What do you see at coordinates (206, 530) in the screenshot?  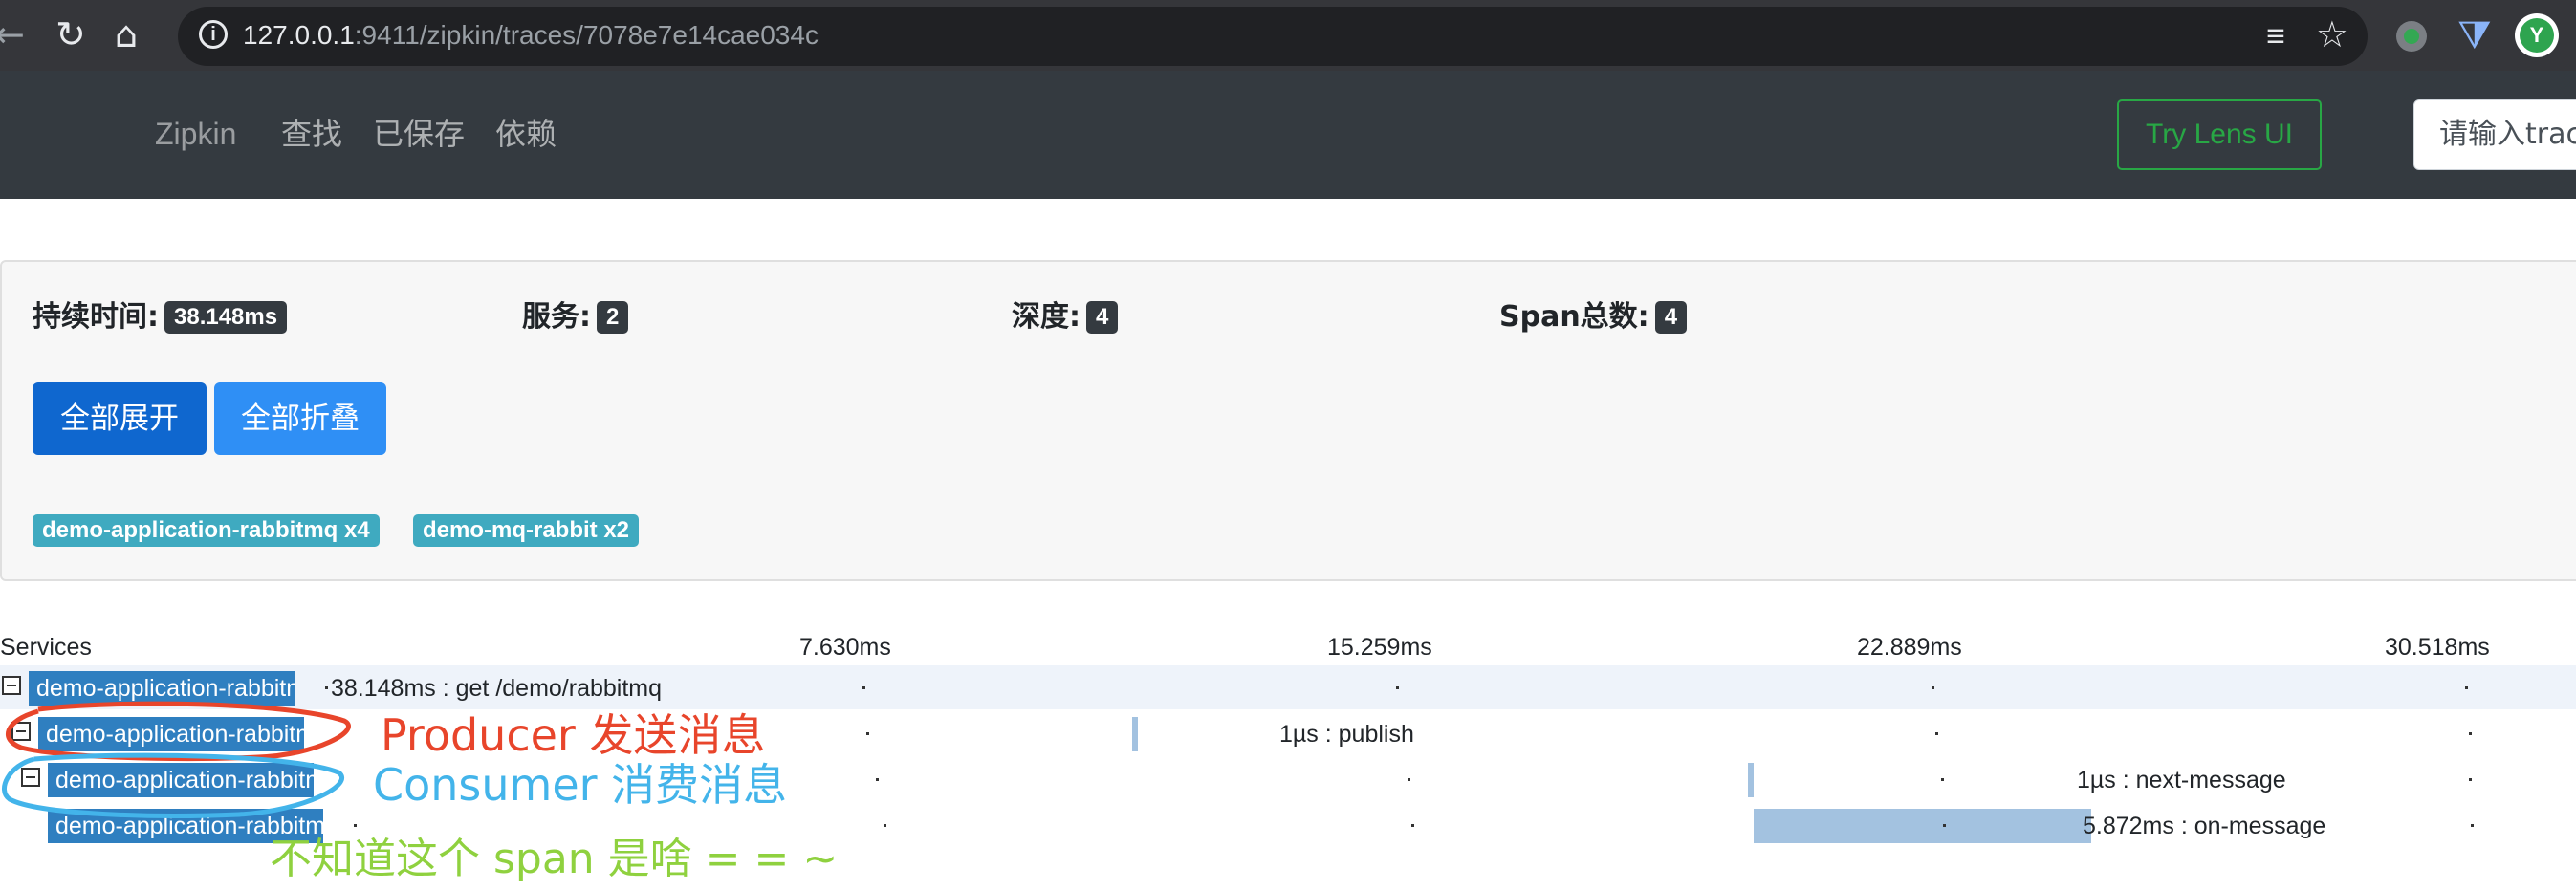 I see `service-filter-badge: demo-application-rabbitmq x4` at bounding box center [206, 530].